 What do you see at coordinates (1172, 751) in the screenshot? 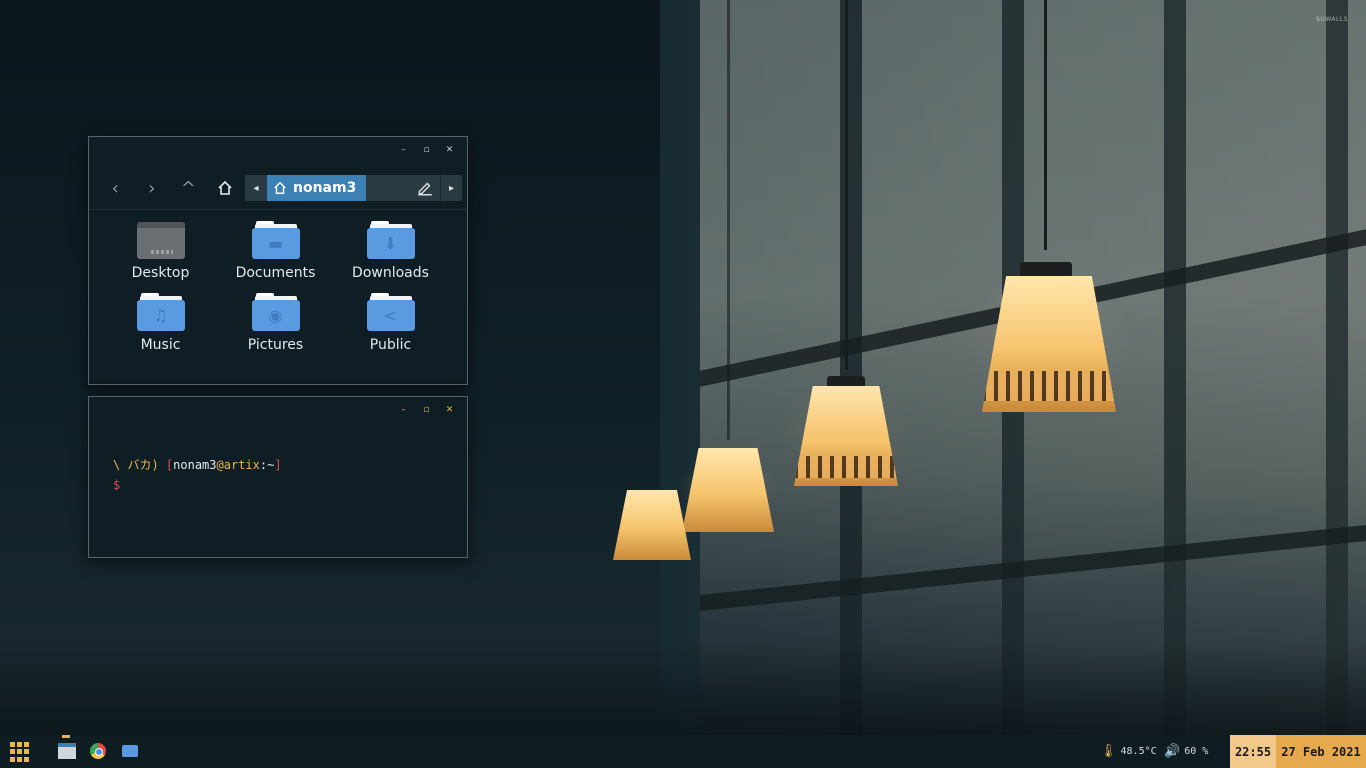
I see `speaker-icon: 🔊` at bounding box center [1172, 751].